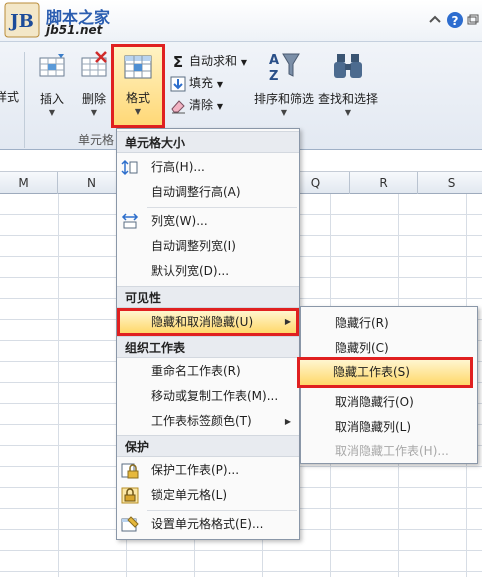 This screenshot has width=482, height=577. I want to click on column-header-label: S, so click(451, 183).